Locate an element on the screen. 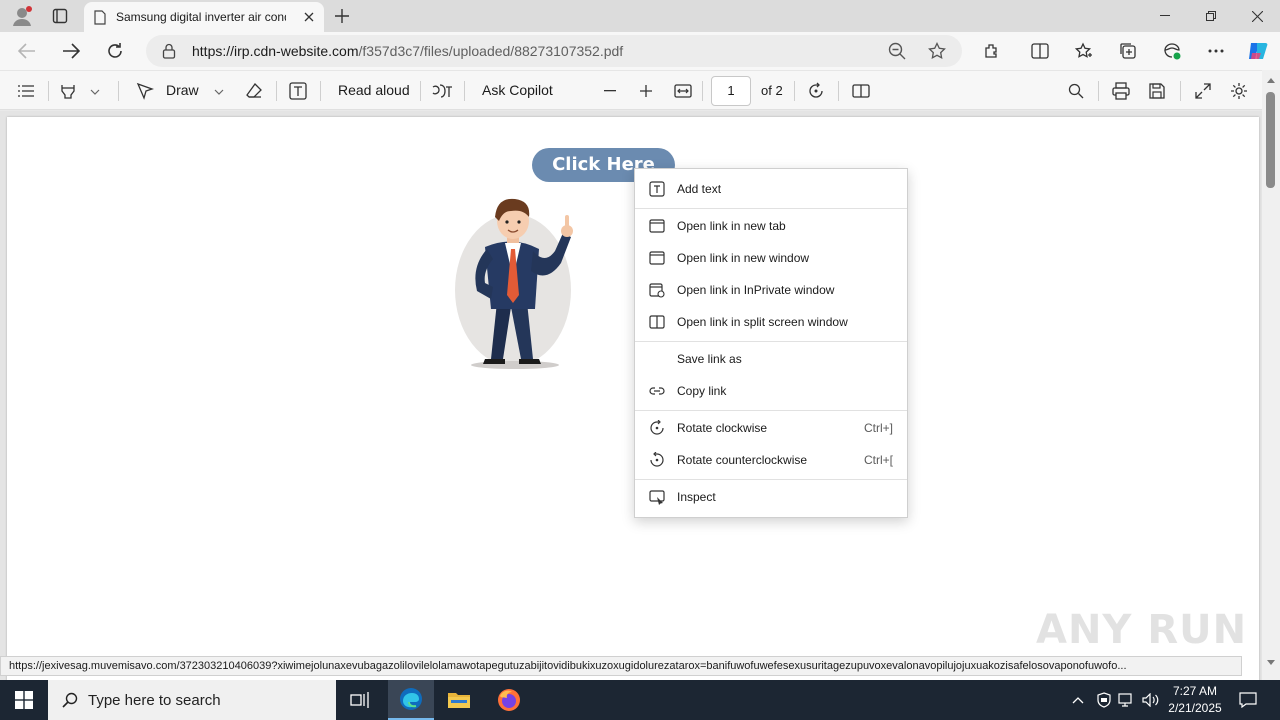 This screenshot has width=1280, height=720. restore-icon is located at coordinates (1211, 16).